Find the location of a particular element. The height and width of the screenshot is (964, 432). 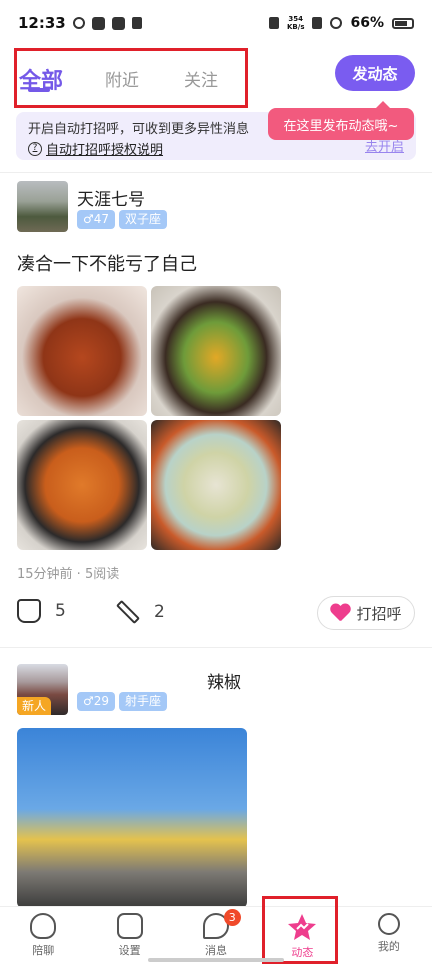

nav-settings: 设置 is located at coordinates (129, 935).